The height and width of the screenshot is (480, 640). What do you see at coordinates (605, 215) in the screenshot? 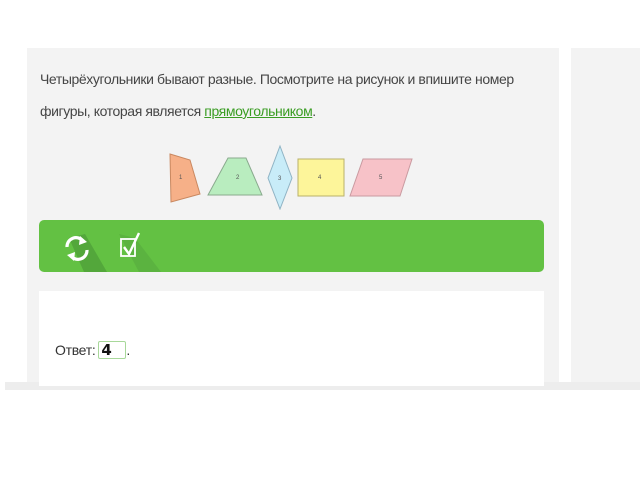
I see `side-panel` at bounding box center [605, 215].